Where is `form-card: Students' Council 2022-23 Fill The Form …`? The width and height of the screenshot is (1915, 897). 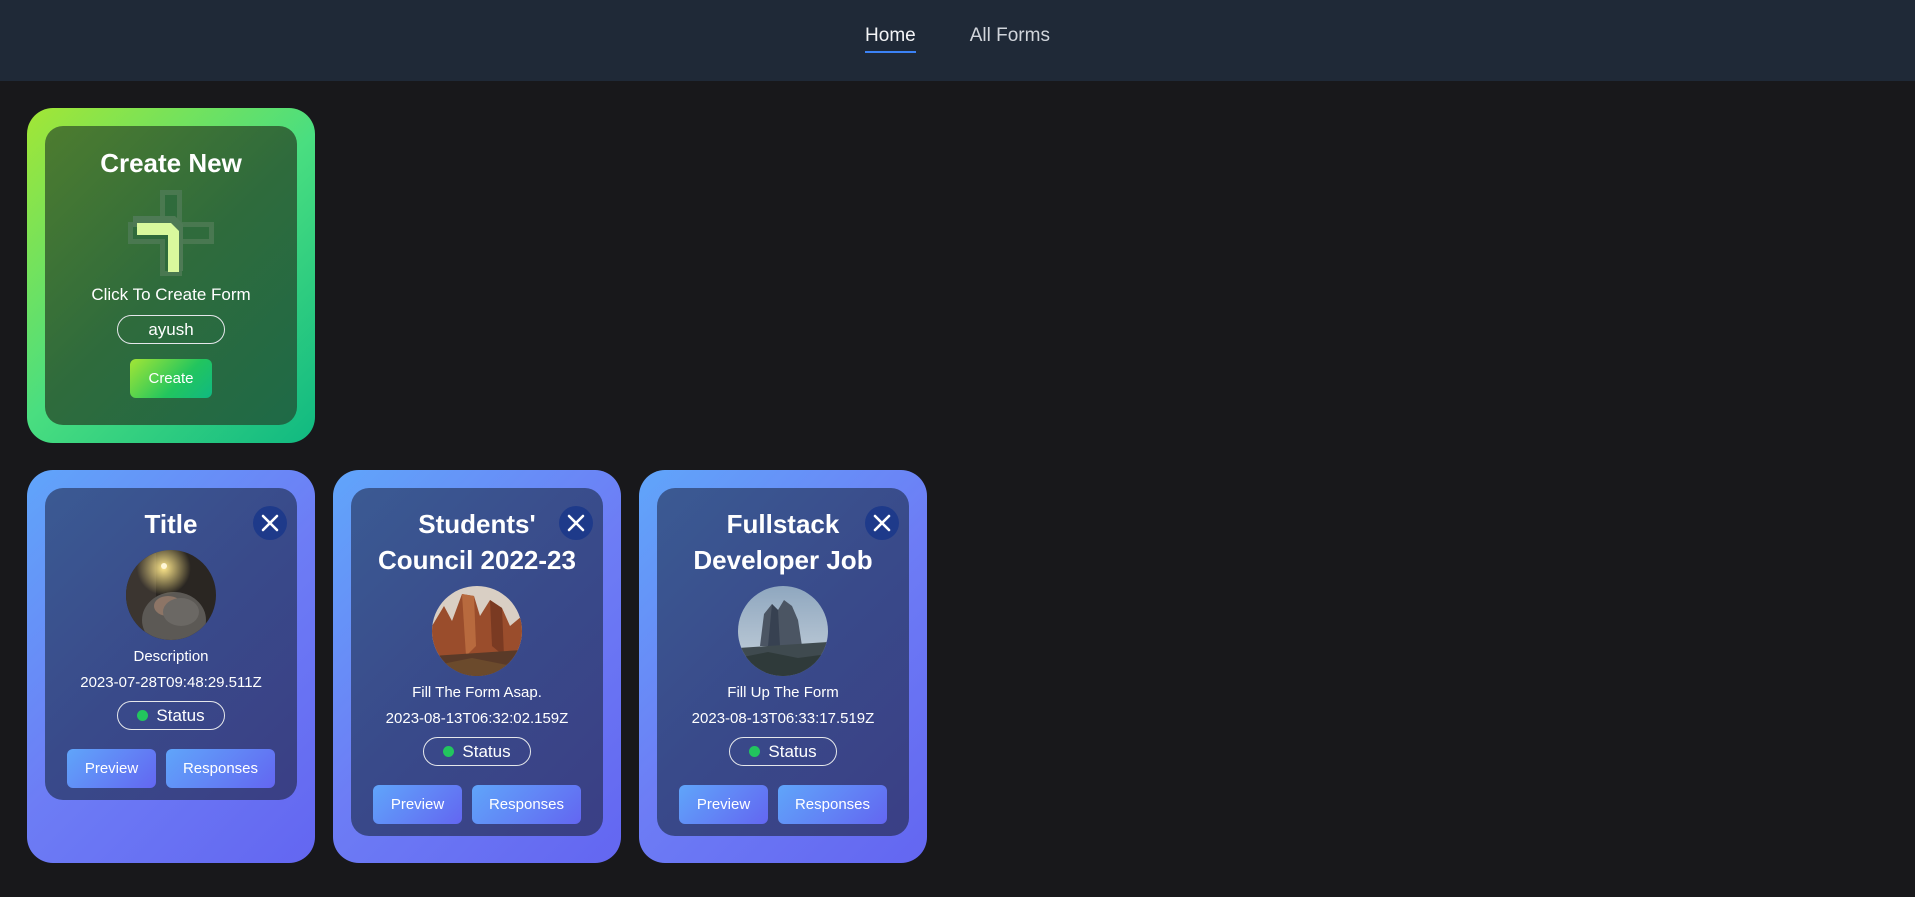 form-card: Students' Council 2022-23 Fill The Form … is located at coordinates (477, 666).